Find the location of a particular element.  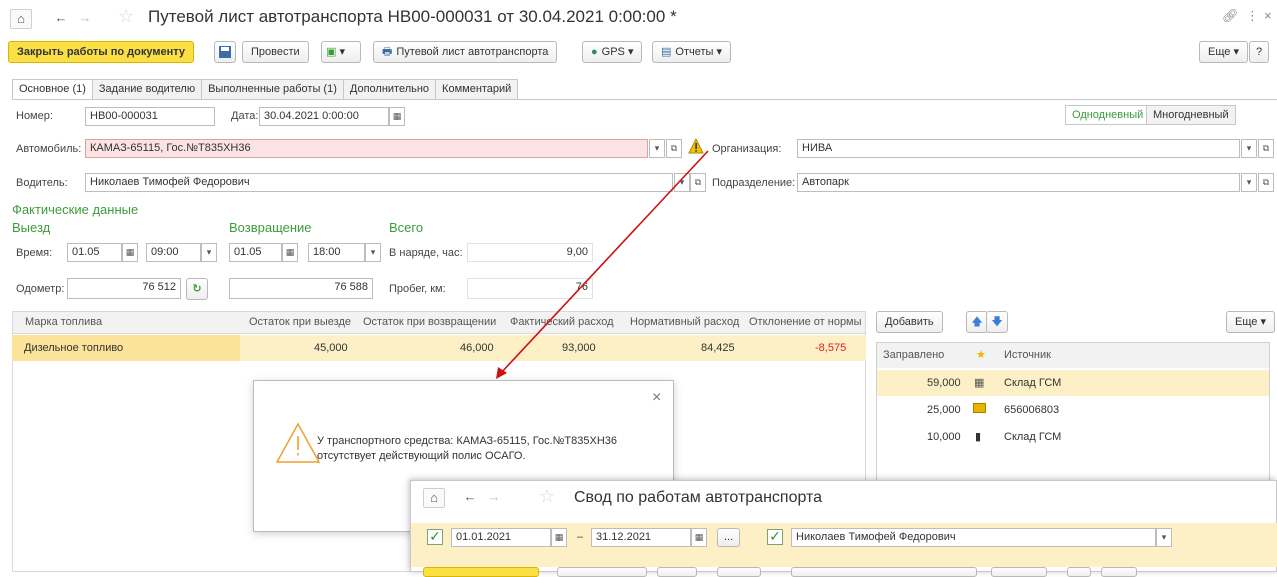

date-to-field: 31.12.2021 is located at coordinates (641, 537).